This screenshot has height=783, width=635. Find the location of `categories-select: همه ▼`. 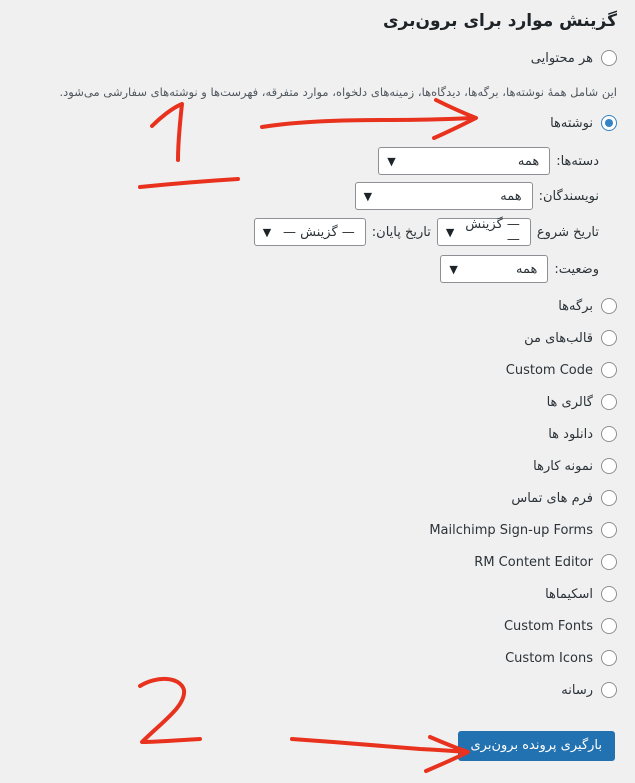

categories-select: همه ▼ is located at coordinates (464, 161).